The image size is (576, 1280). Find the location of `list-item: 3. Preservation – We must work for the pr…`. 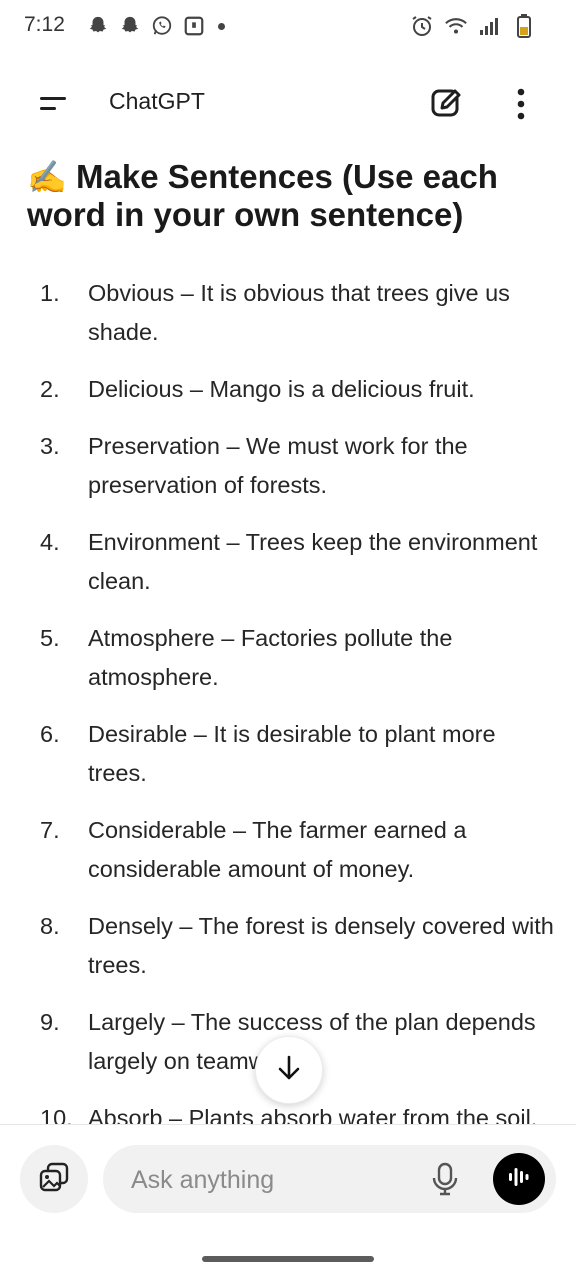

list-item: 3. Preservation – We must work for the pr… is located at coordinates (254, 465).